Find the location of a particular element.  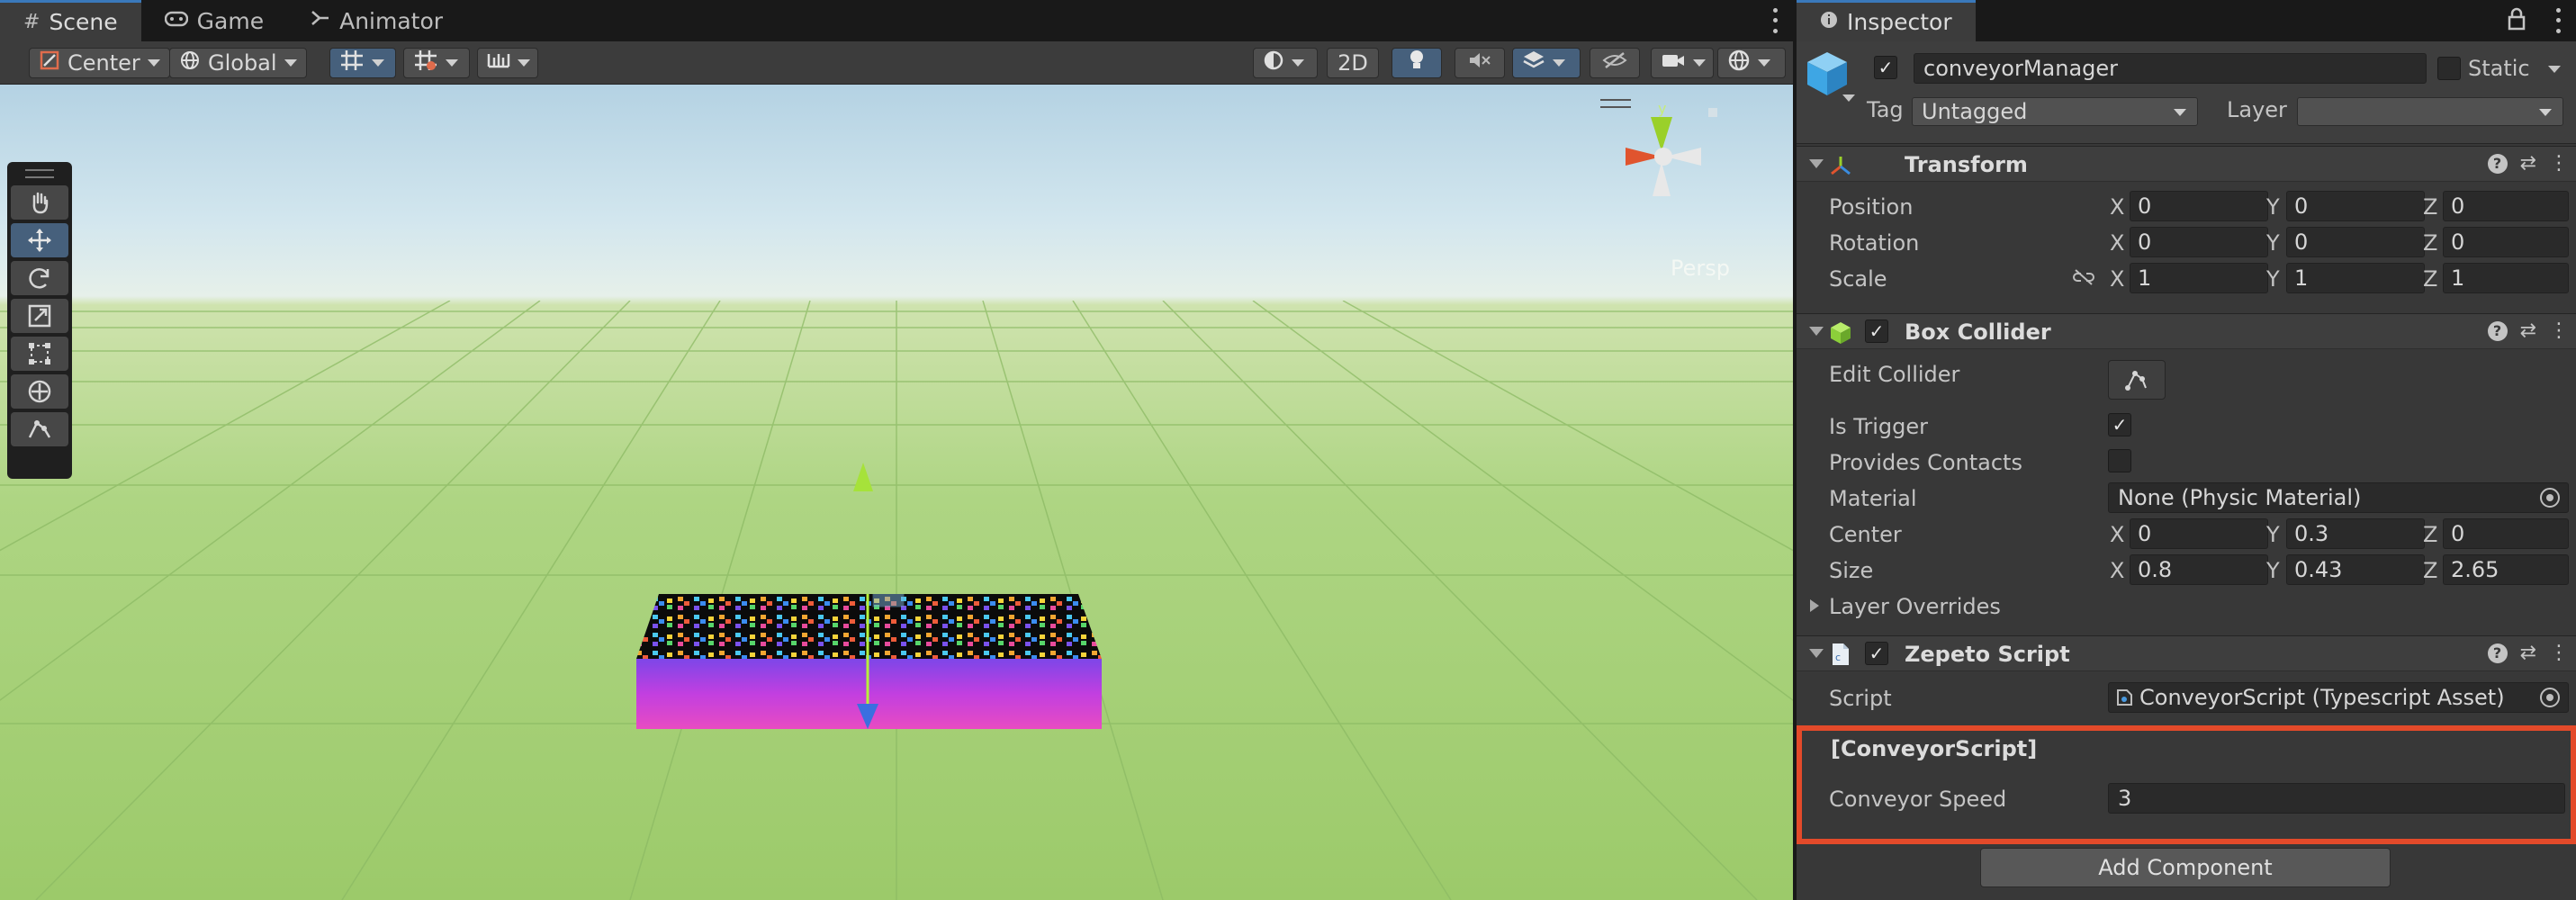

static-checkbox is located at coordinates (2449, 68).